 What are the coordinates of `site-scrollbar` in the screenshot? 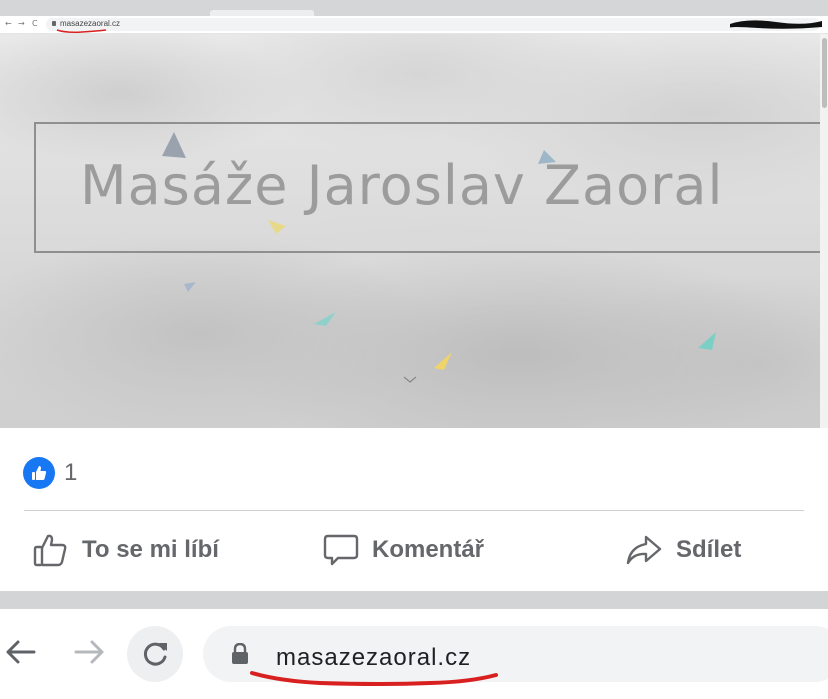 It's located at (824, 231).